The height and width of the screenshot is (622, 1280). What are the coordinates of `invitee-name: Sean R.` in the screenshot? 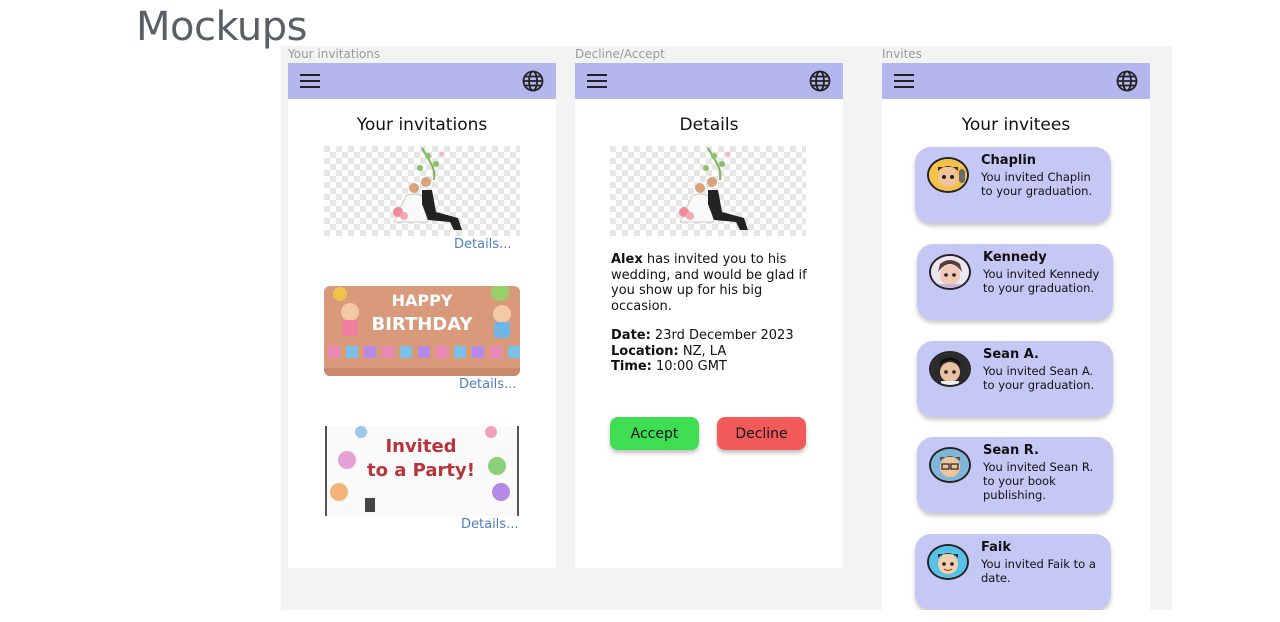 It's located at (1011, 450).